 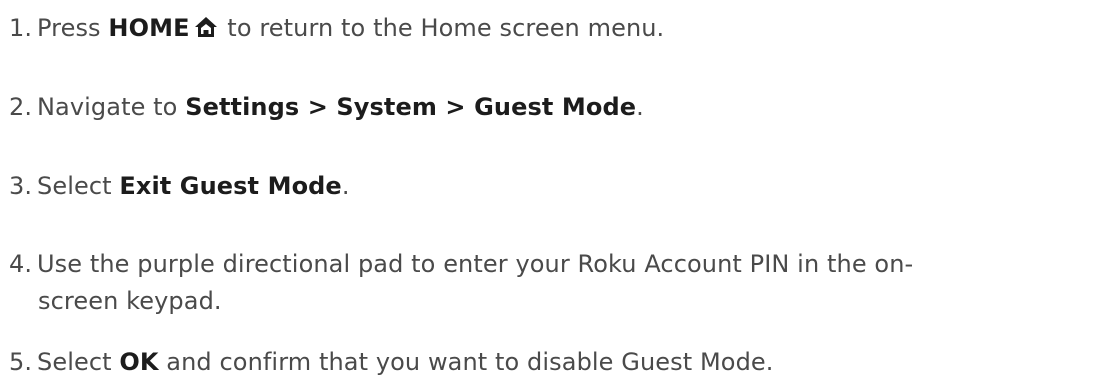 What do you see at coordinates (149, 28) in the screenshot?
I see `home-button-label: HOME` at bounding box center [149, 28].